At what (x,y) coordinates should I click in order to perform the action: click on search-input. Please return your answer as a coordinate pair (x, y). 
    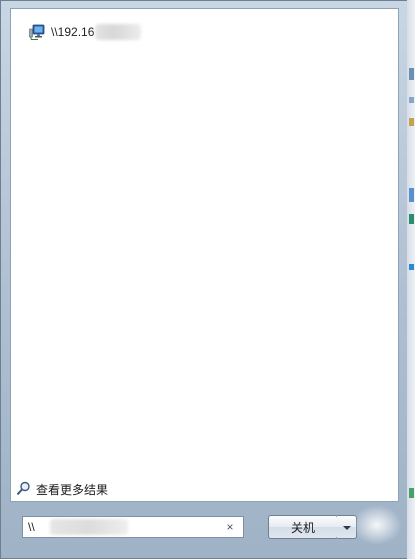
    Looking at the image, I should click on (38, 527).